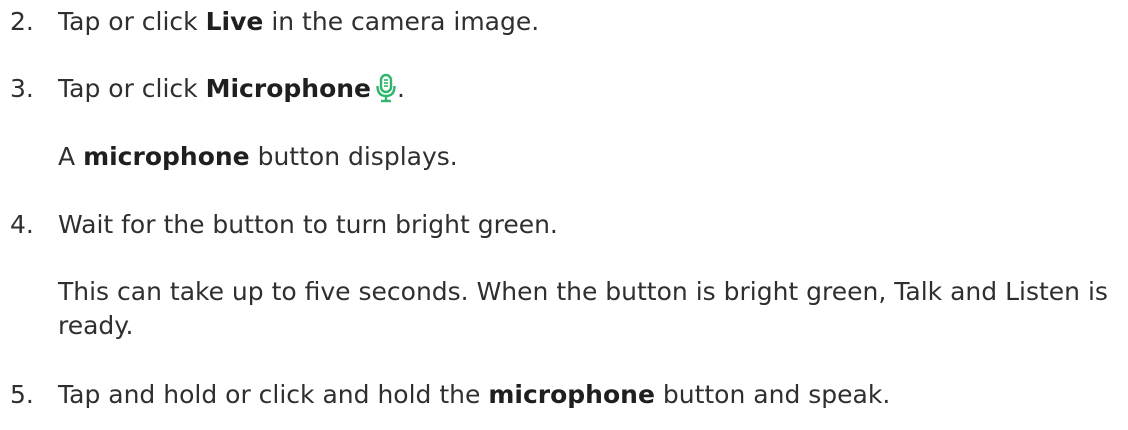 This screenshot has height=430, width=1128. What do you see at coordinates (71, 156) in the screenshot?
I see `step-3-note-before: A` at bounding box center [71, 156].